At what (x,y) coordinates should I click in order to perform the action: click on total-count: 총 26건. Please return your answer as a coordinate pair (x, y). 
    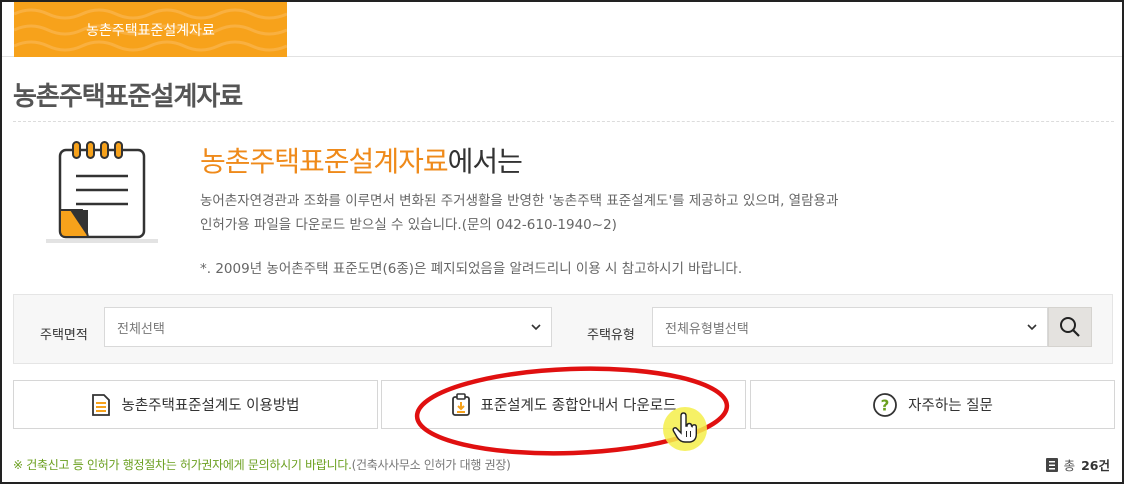
    Looking at the image, I should click on (1077, 464).